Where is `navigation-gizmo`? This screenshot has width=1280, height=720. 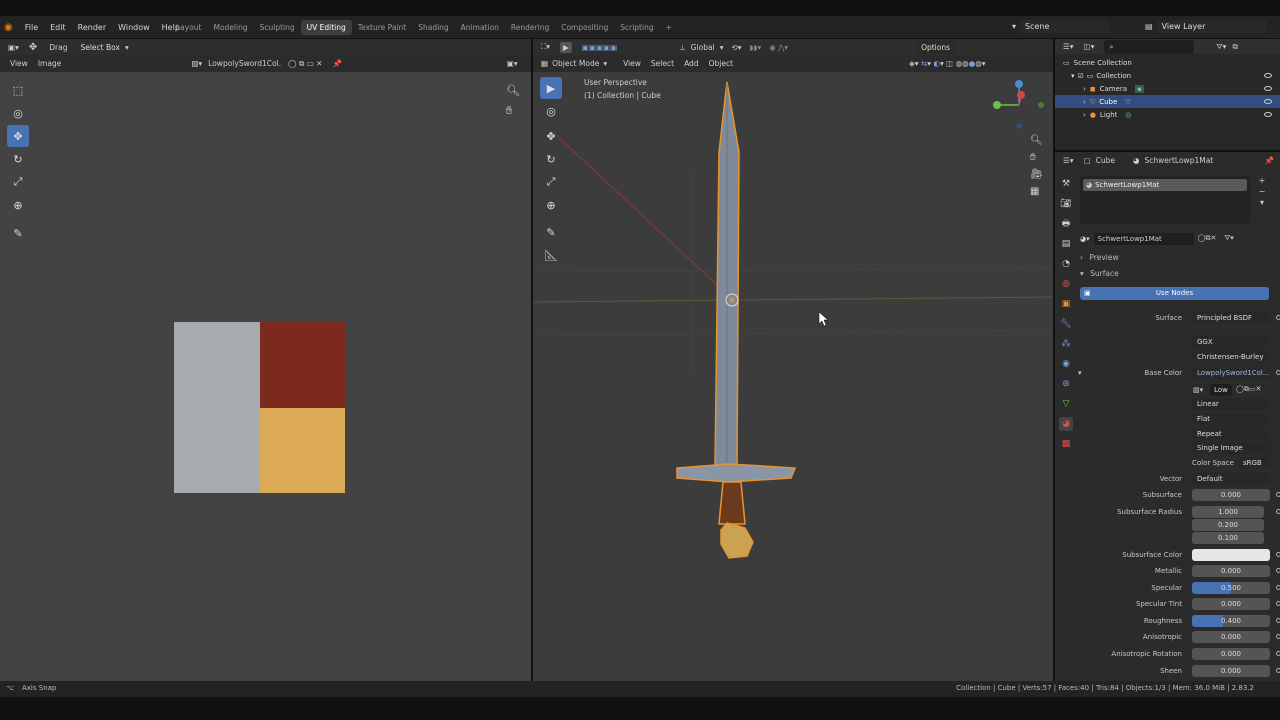 navigation-gizmo is located at coordinates (1018, 105).